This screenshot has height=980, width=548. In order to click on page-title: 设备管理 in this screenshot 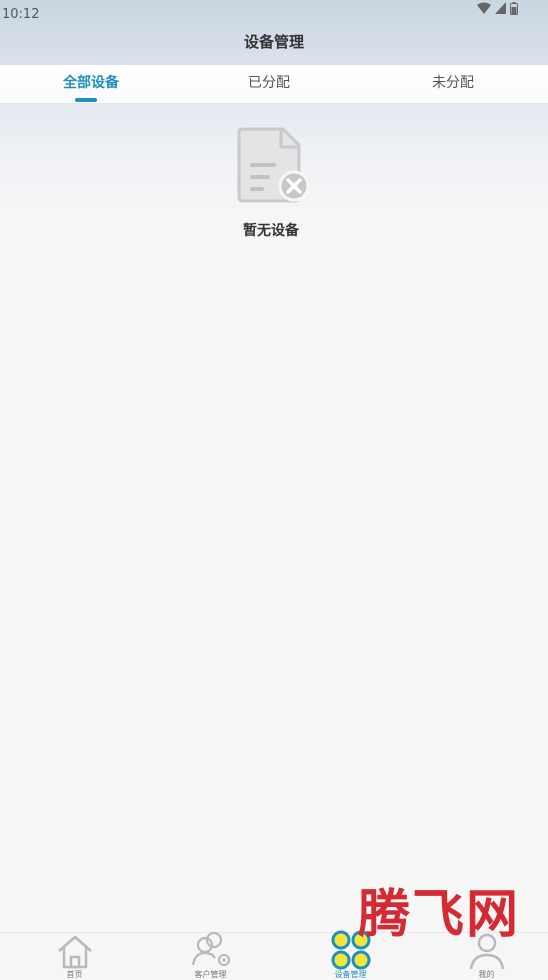, I will do `click(273, 42)`.